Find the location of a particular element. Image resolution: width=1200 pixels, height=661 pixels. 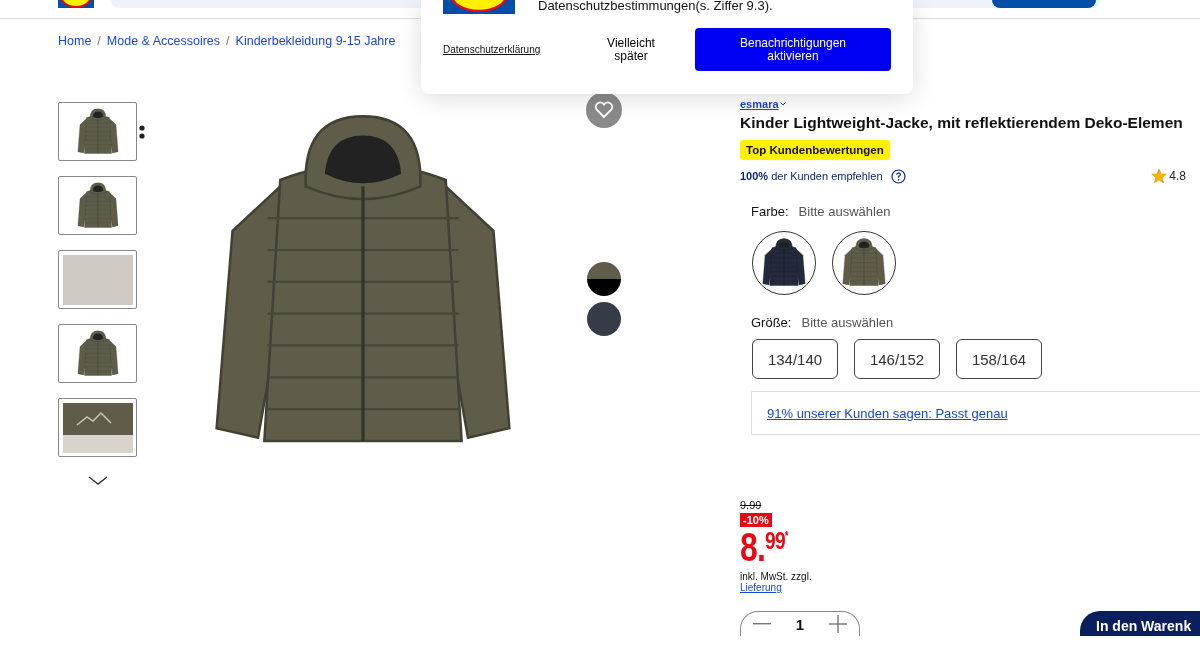

popup-text: Datenschutzbestimmungen(s. Ziffer 9.3). is located at coordinates (655, 6).